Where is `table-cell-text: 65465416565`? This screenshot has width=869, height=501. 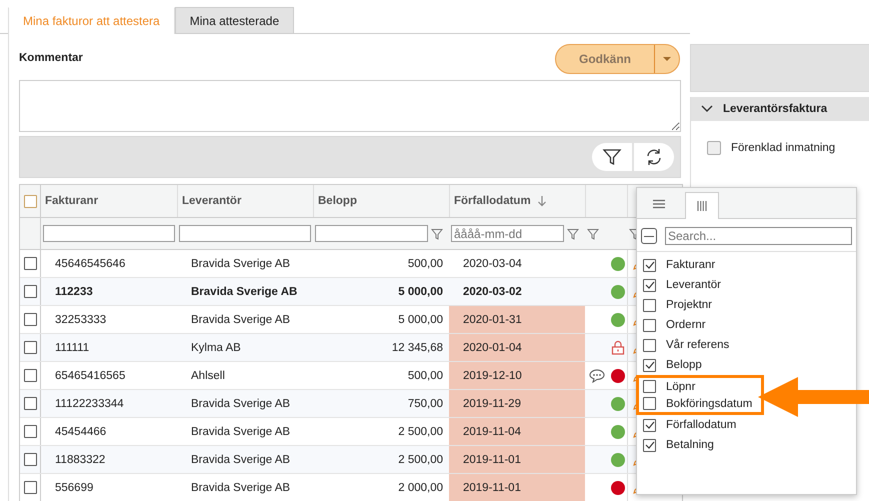 table-cell-text: 65465416565 is located at coordinates (90, 376).